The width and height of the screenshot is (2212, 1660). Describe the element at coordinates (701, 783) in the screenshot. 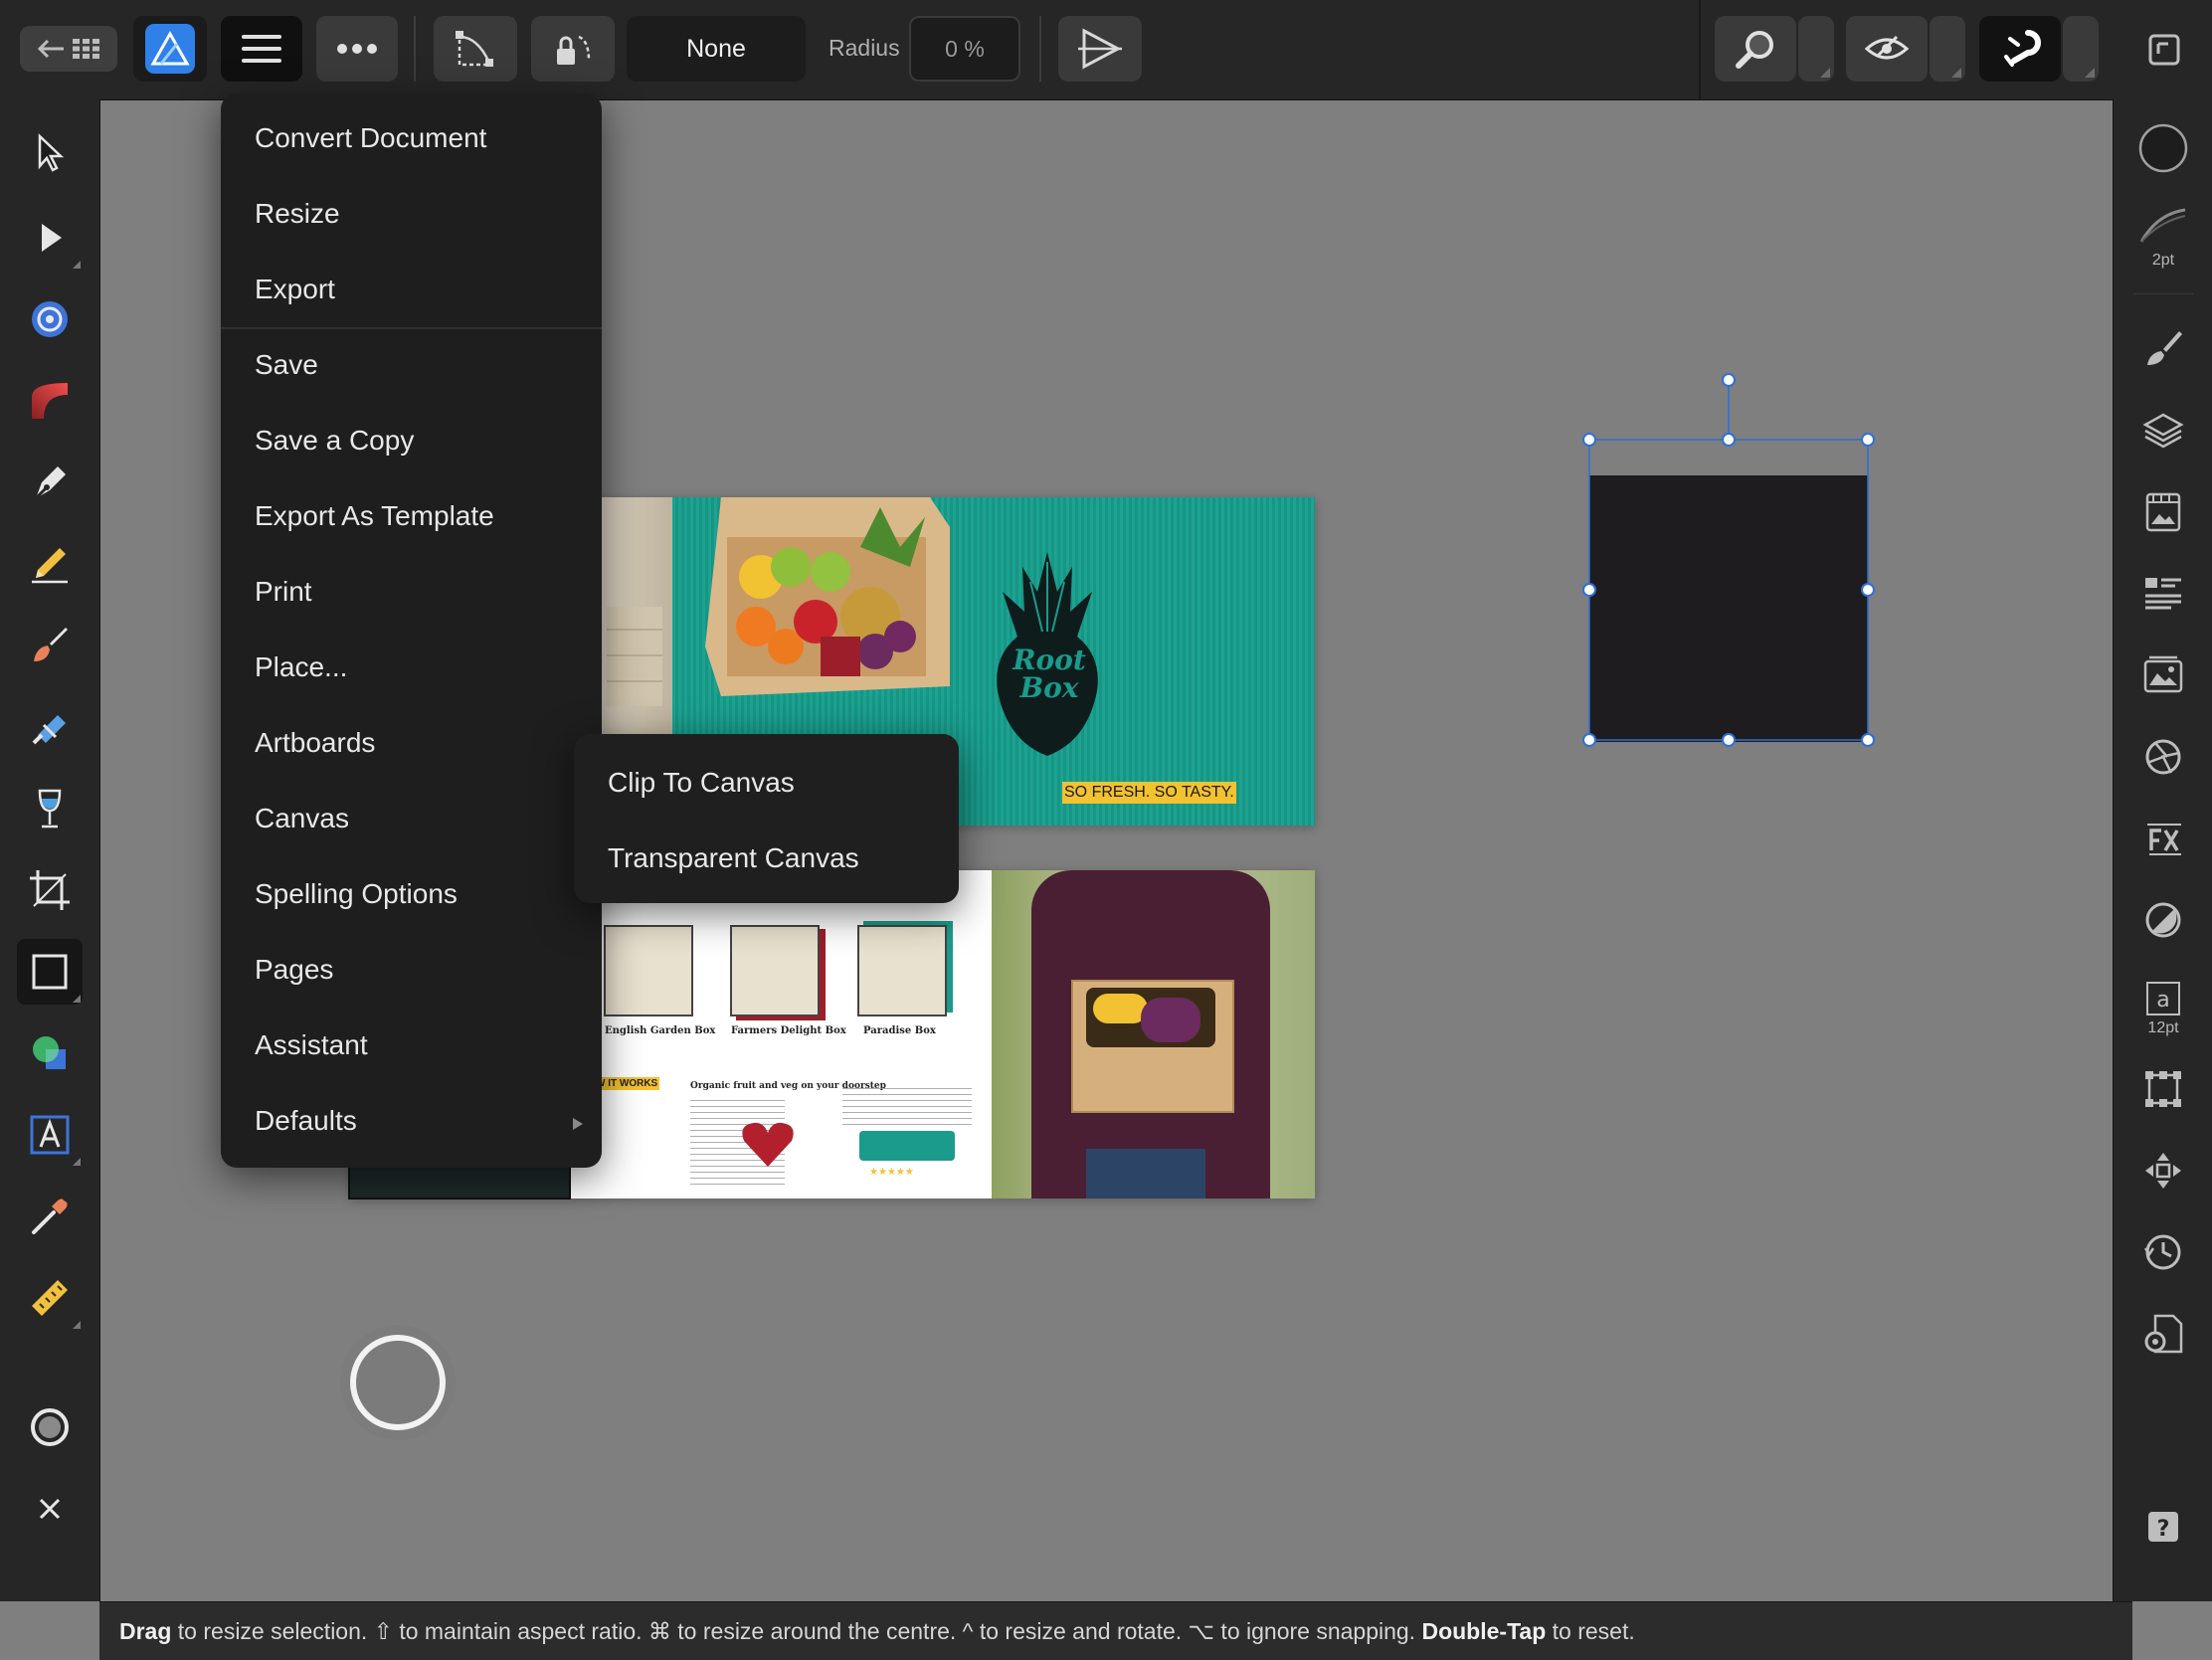

I see `submenu-item-clip-to-canvas: Clip To Canvas` at that location.